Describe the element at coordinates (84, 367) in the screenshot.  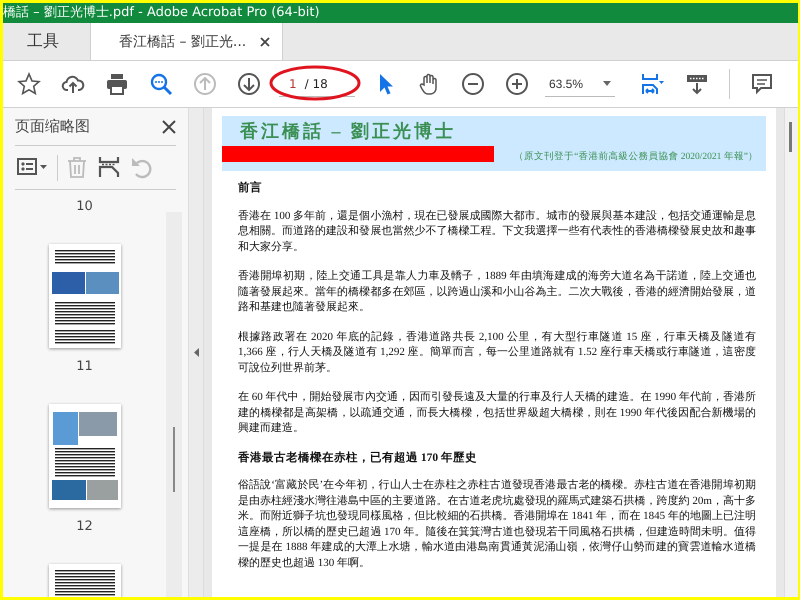
I see `page-number: 11` at that location.